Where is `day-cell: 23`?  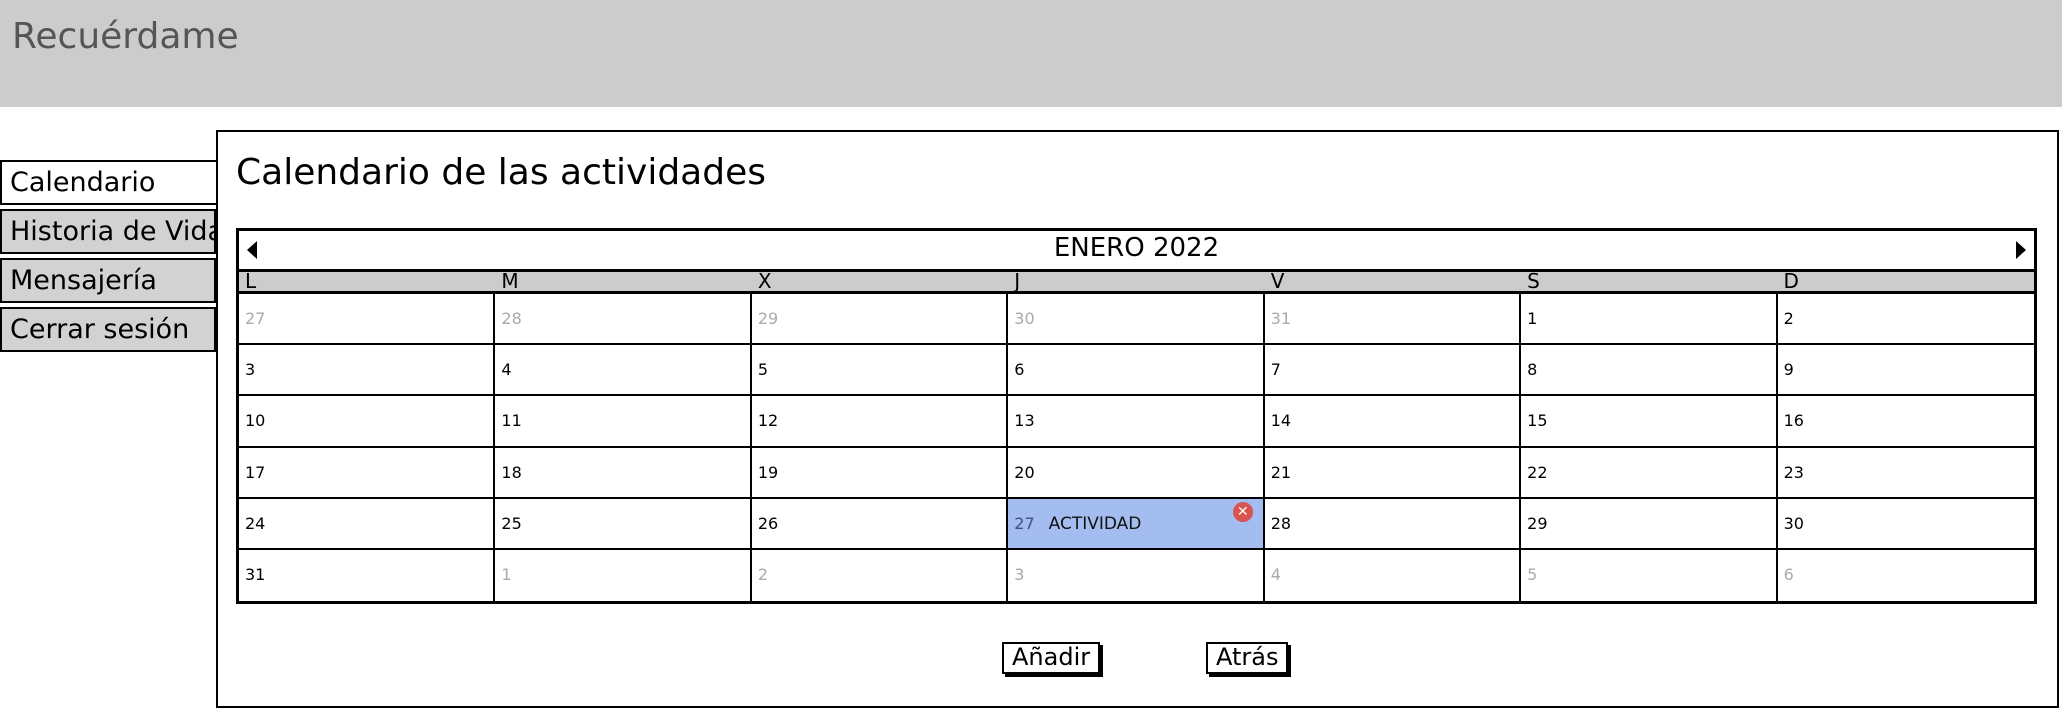
day-cell: 23 is located at coordinates (1905, 473).